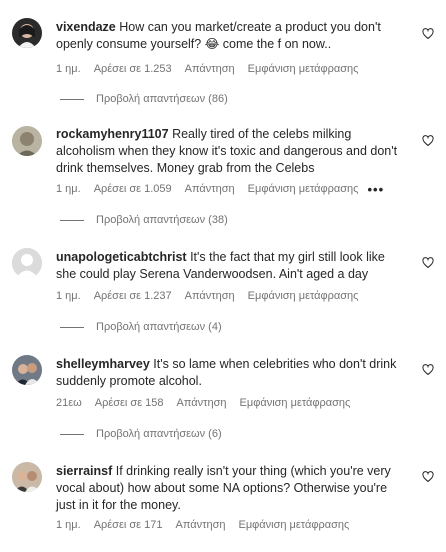  What do you see at coordinates (103, 364) in the screenshot?
I see `comment-username: shelleymharvey` at bounding box center [103, 364].